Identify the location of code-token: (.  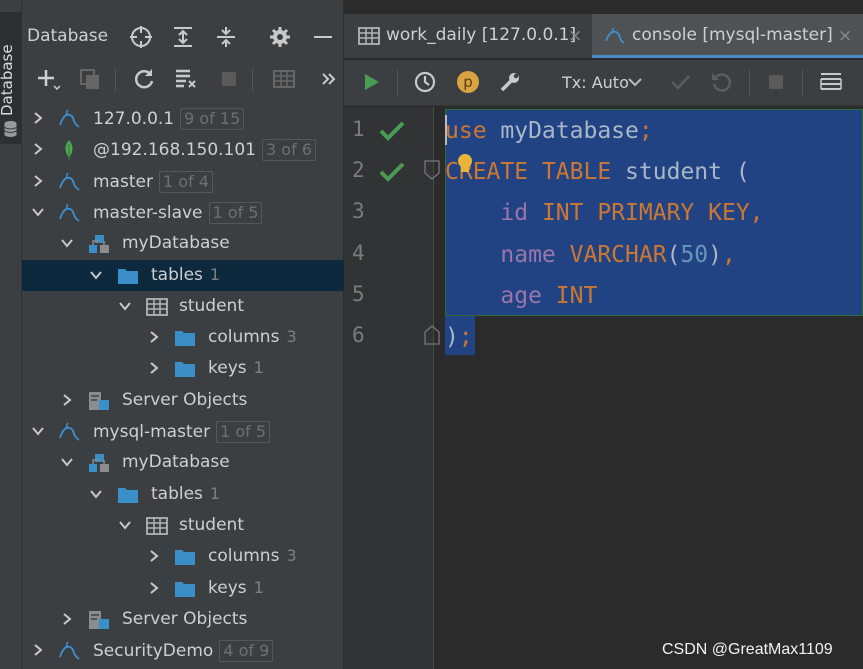
(673, 254).